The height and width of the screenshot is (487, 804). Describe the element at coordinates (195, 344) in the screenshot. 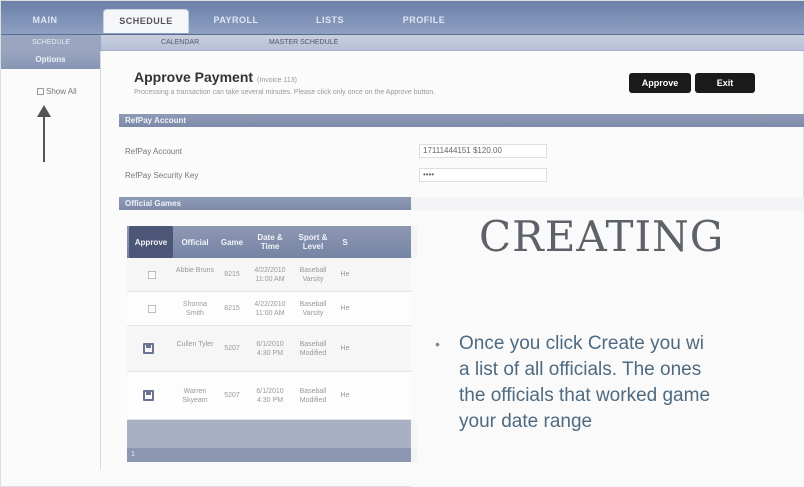

I see `official-name: Cullen Tyler` at that location.